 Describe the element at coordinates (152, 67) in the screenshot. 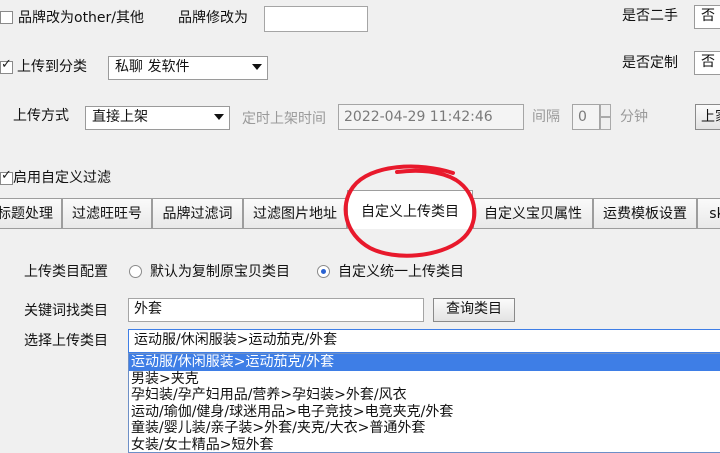

I see `upload-category-value: 私聊 发软件` at that location.